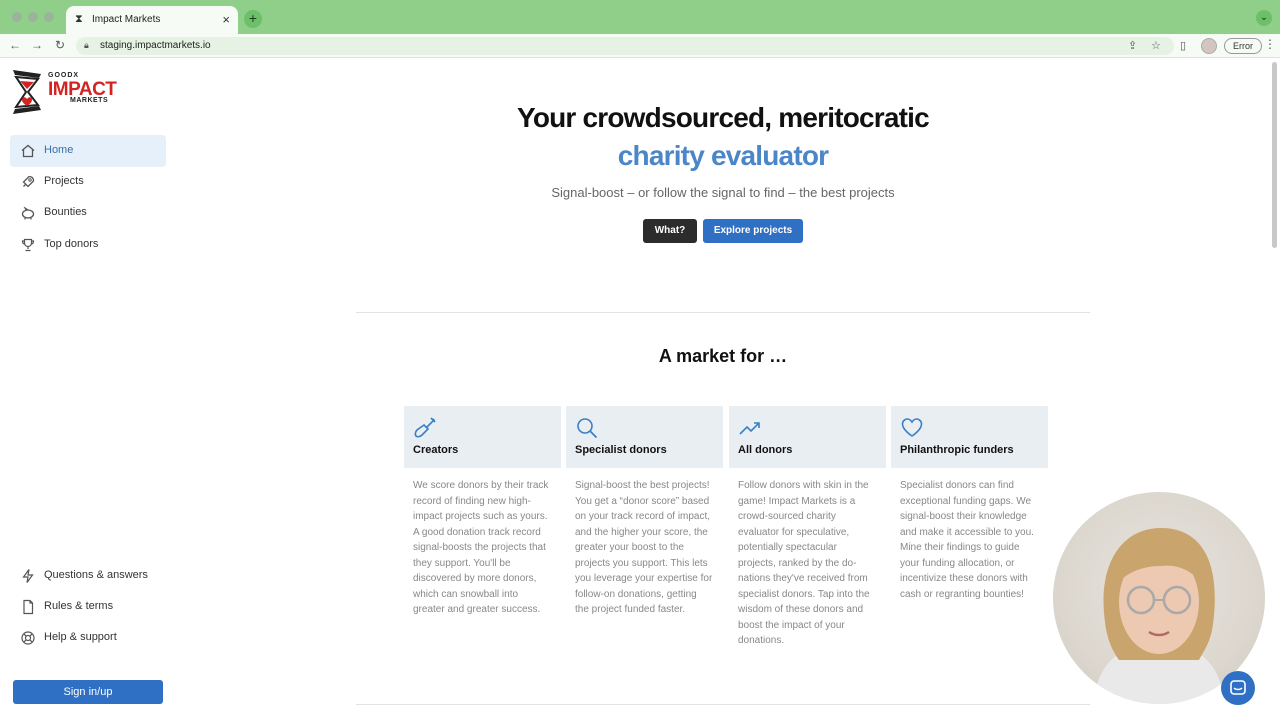 The height and width of the screenshot is (720, 1280). I want to click on piggy-bank-icon, so click(28, 213).